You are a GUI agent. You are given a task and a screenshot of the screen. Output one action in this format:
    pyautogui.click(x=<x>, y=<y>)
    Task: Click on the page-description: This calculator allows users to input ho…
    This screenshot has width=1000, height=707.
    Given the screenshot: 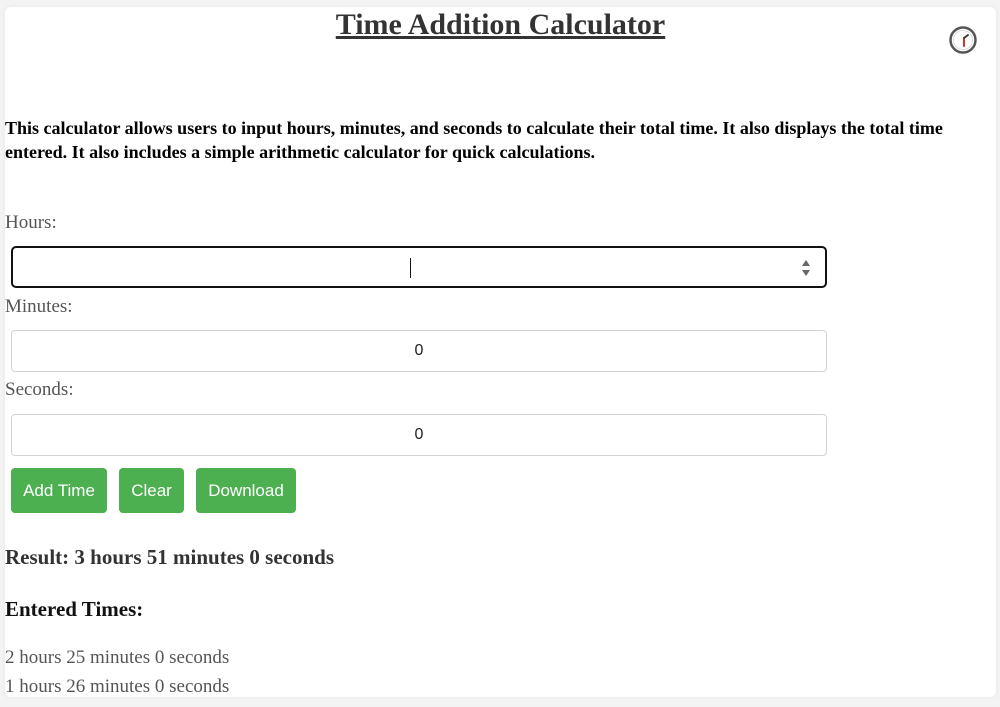 What is the action you would take?
    pyautogui.click(x=474, y=140)
    